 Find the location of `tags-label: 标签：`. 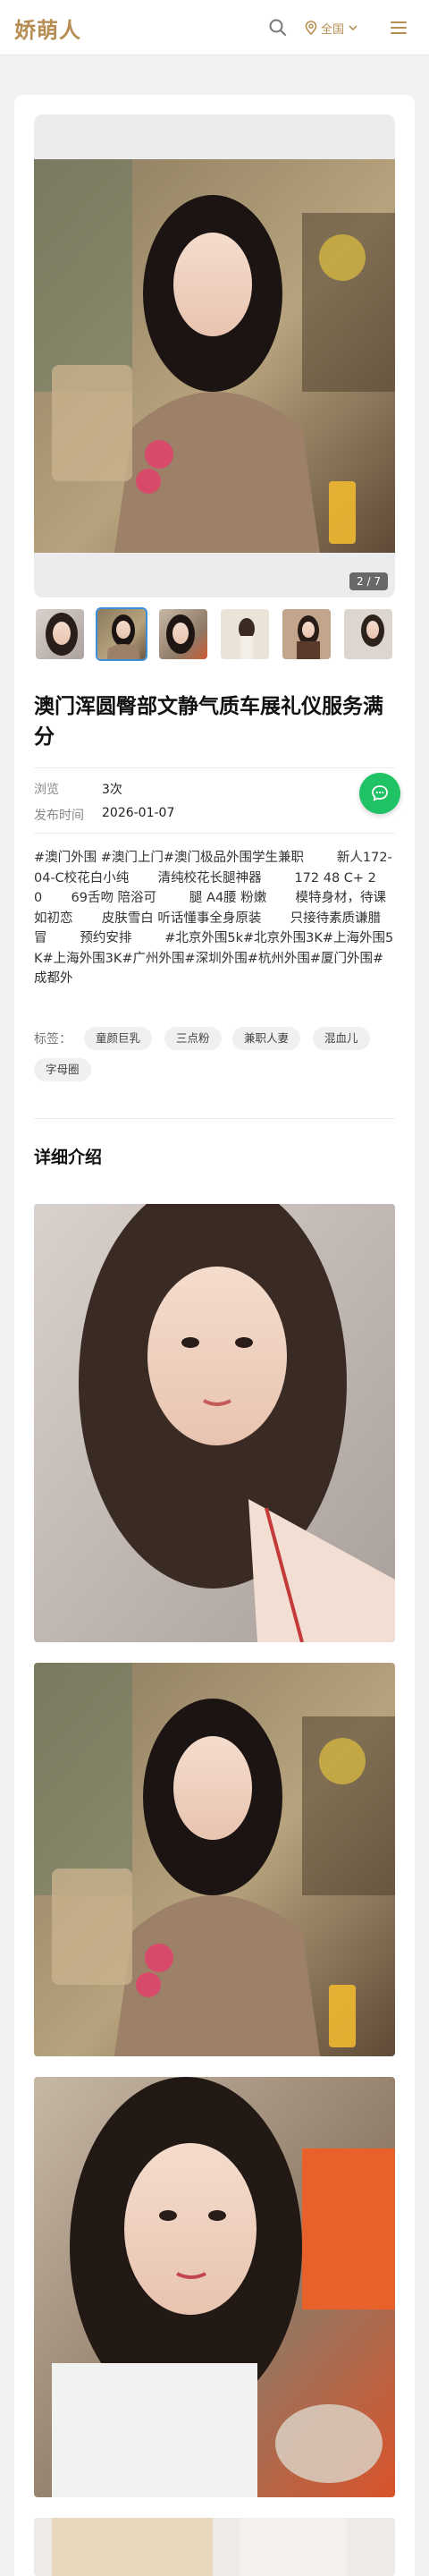

tags-label: 标签： is located at coordinates (53, 1039).